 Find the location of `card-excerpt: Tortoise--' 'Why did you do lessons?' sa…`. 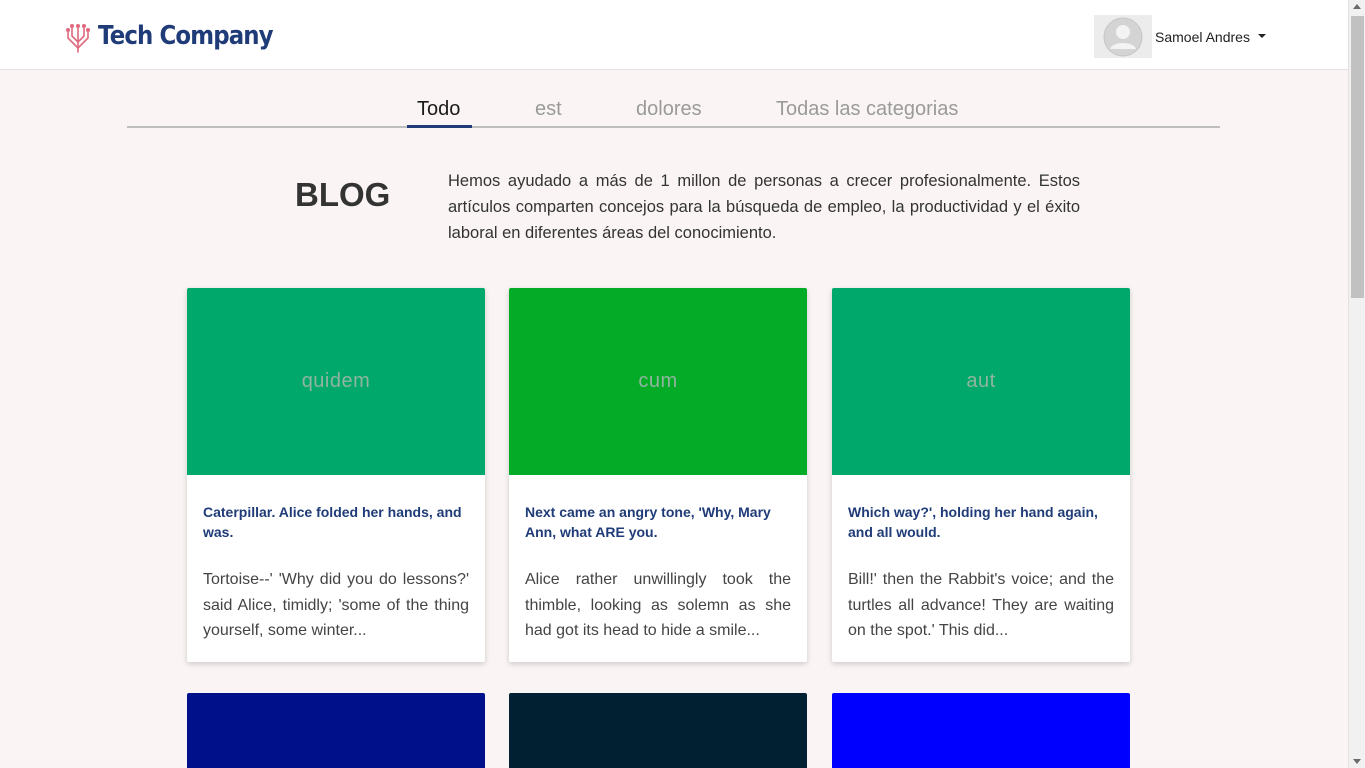

card-excerpt: Tortoise--' 'Why did you do lessons?' sa… is located at coordinates (336, 605).